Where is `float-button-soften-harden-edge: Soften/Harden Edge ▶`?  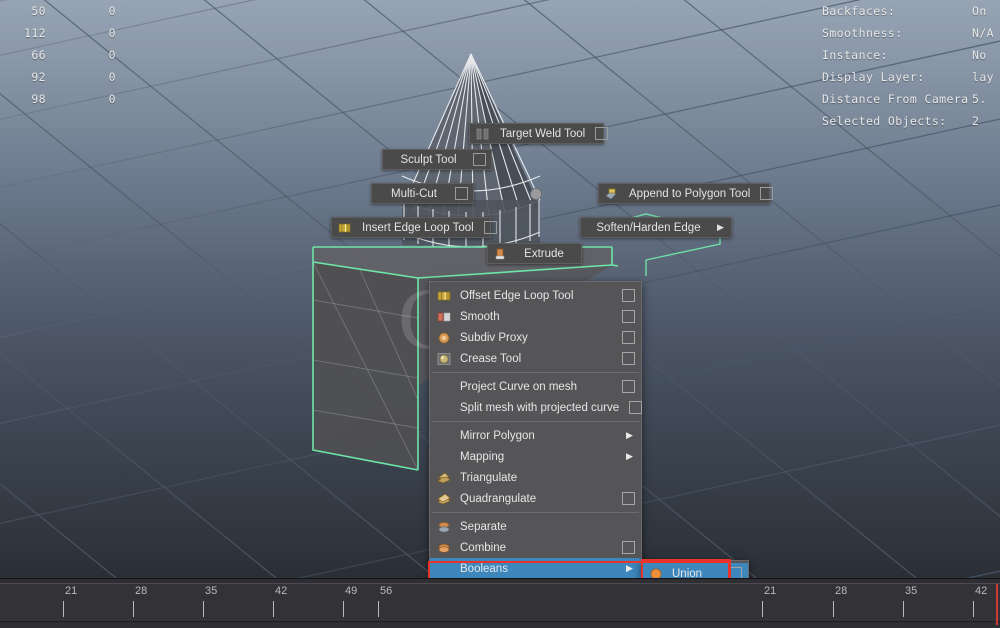 float-button-soften-harden-edge: Soften/Harden Edge ▶ is located at coordinates (656, 227).